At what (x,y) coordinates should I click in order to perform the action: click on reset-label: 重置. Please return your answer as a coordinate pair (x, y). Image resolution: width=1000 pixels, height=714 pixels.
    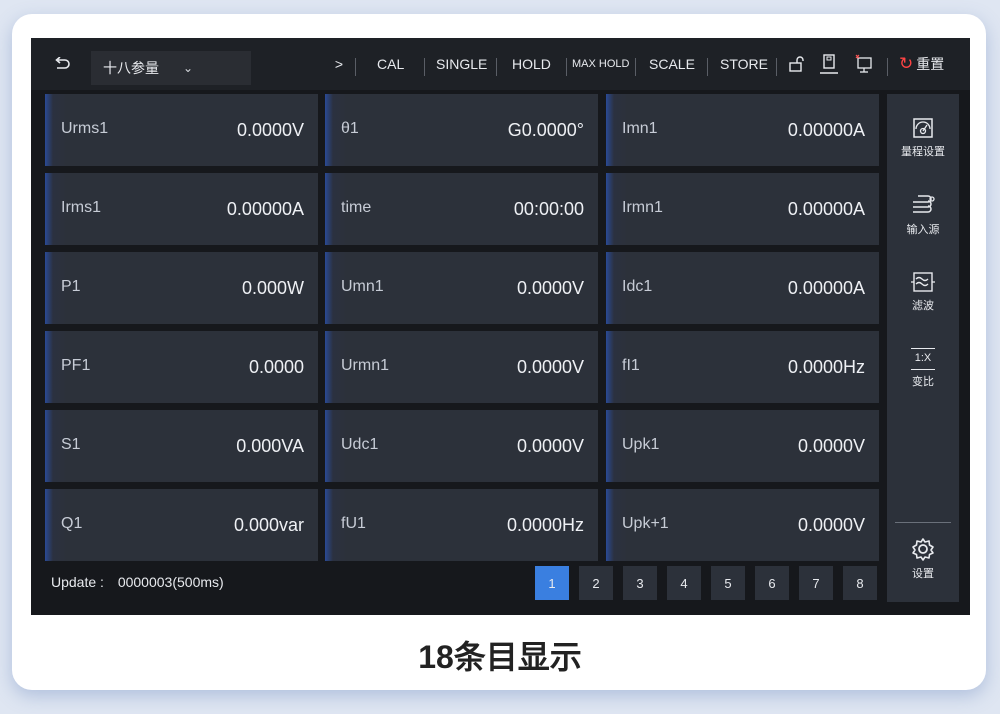
    Looking at the image, I should click on (930, 64).